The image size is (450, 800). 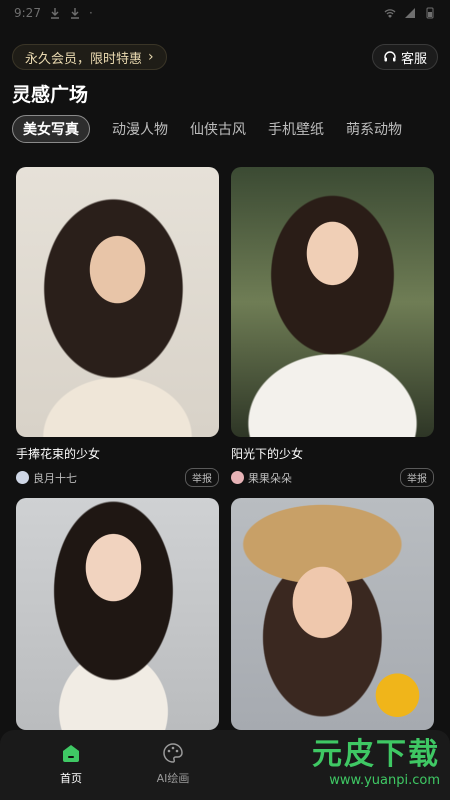 What do you see at coordinates (430, 13) in the screenshot?
I see `battery-icon` at bounding box center [430, 13].